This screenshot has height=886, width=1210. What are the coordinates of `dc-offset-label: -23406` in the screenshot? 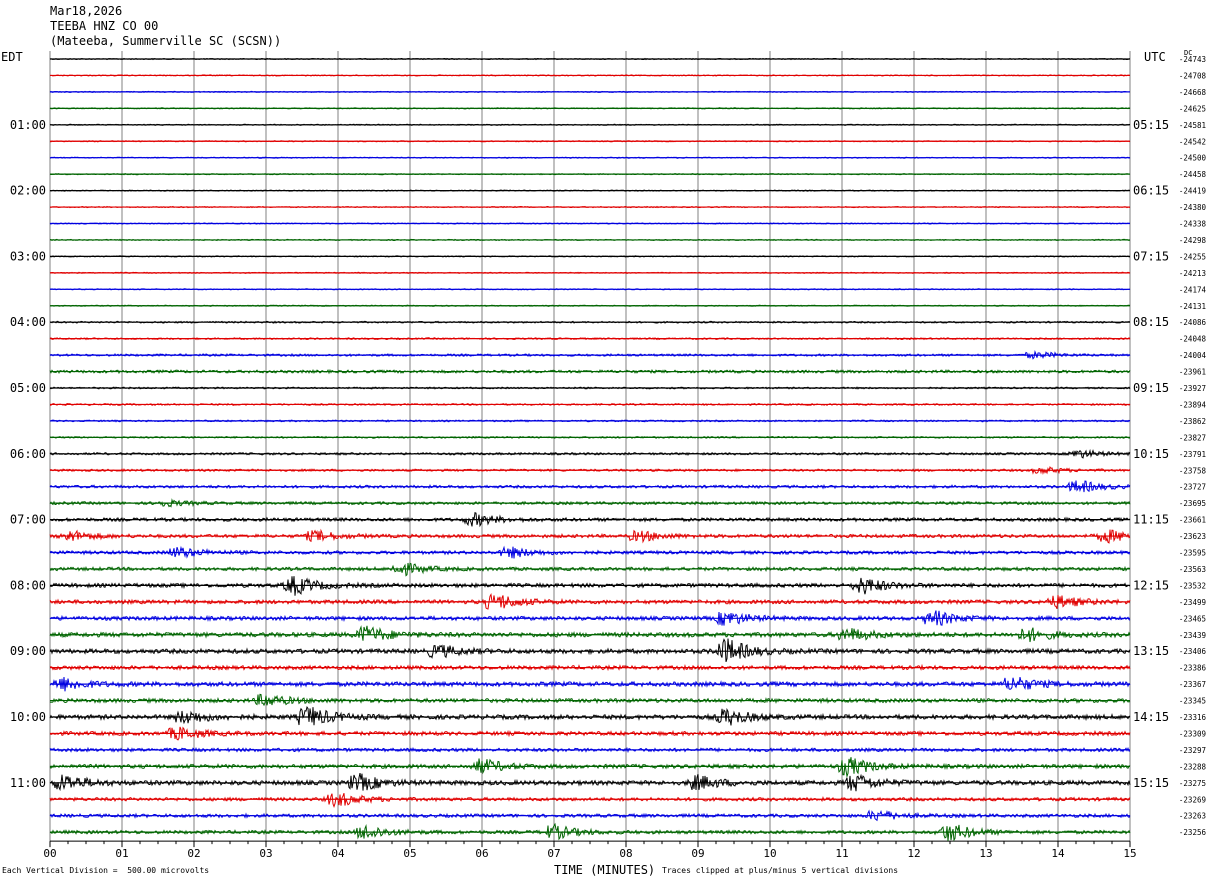 It's located at (1193, 651).